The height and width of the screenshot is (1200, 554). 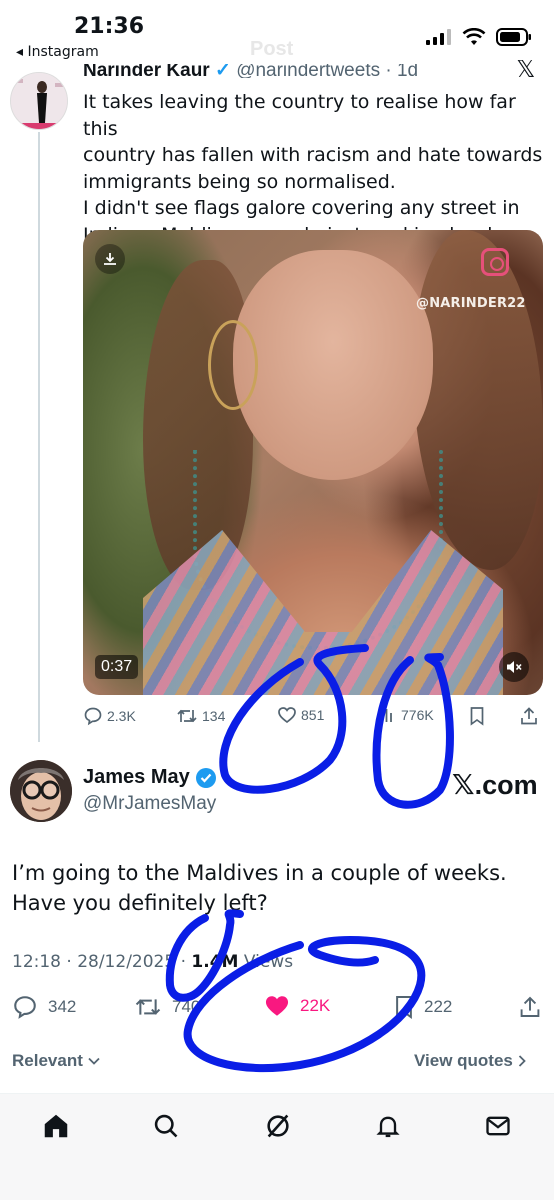 I want to click on thread-connector, so click(x=39, y=437).